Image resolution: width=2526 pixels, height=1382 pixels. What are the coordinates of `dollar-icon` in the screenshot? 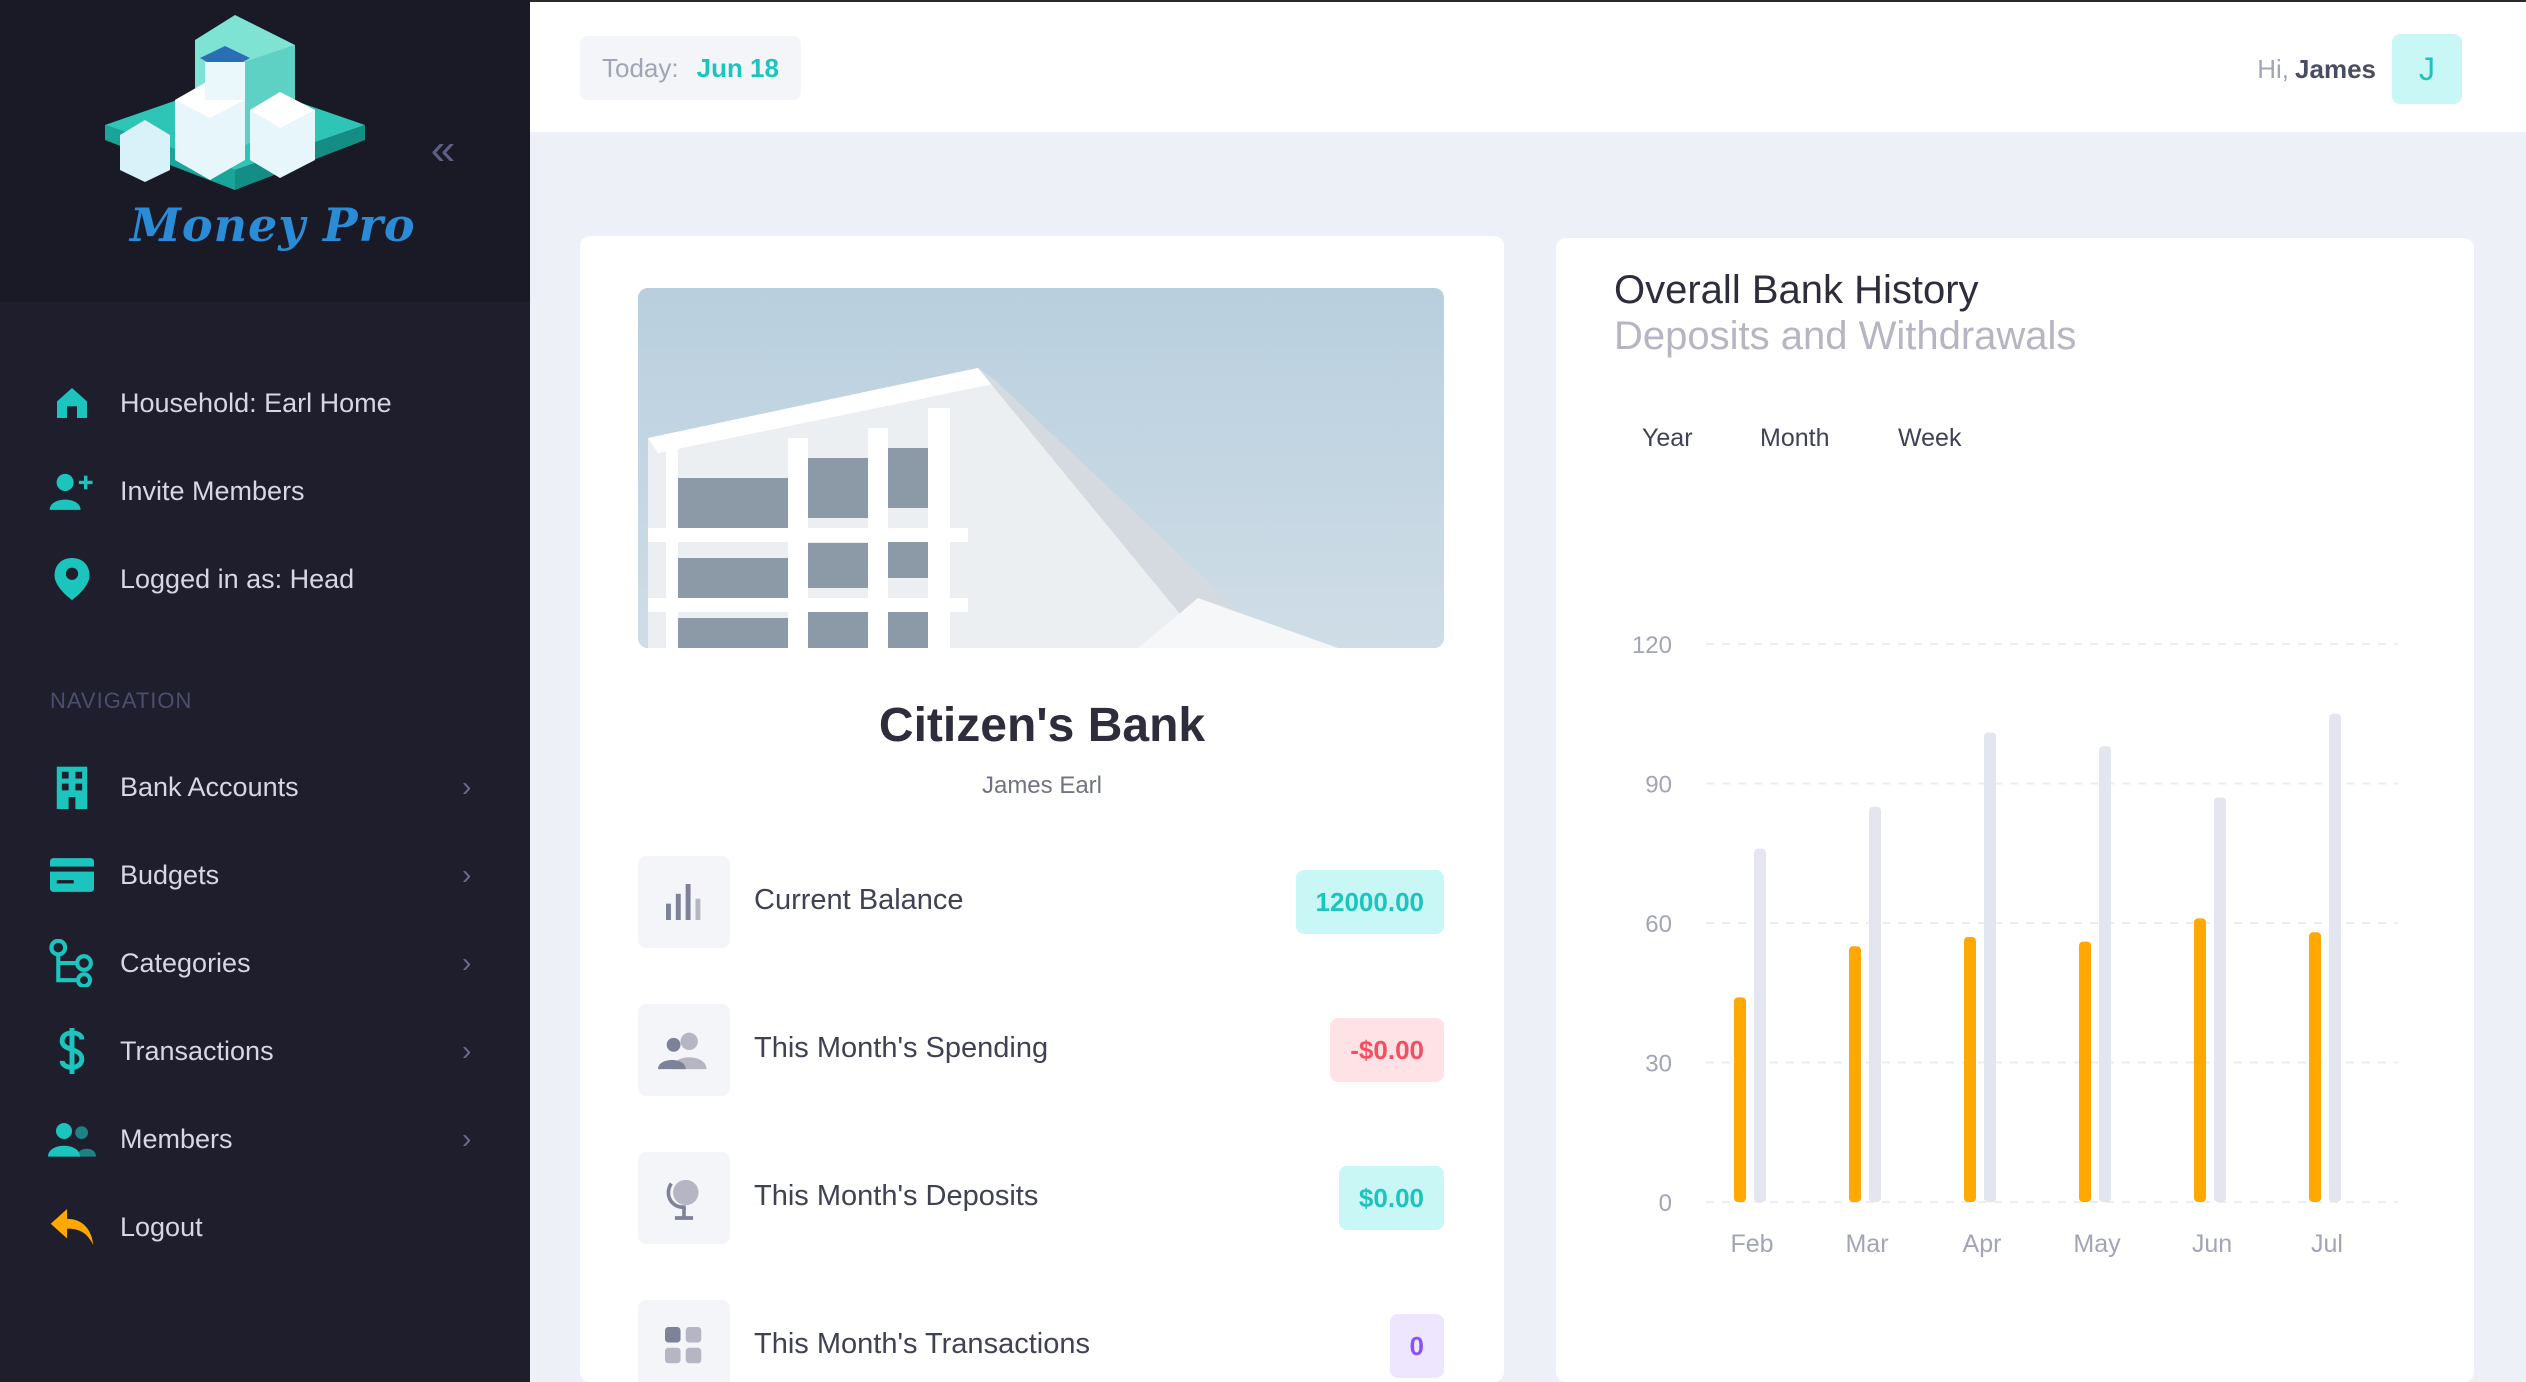 It's located at (72, 1051).